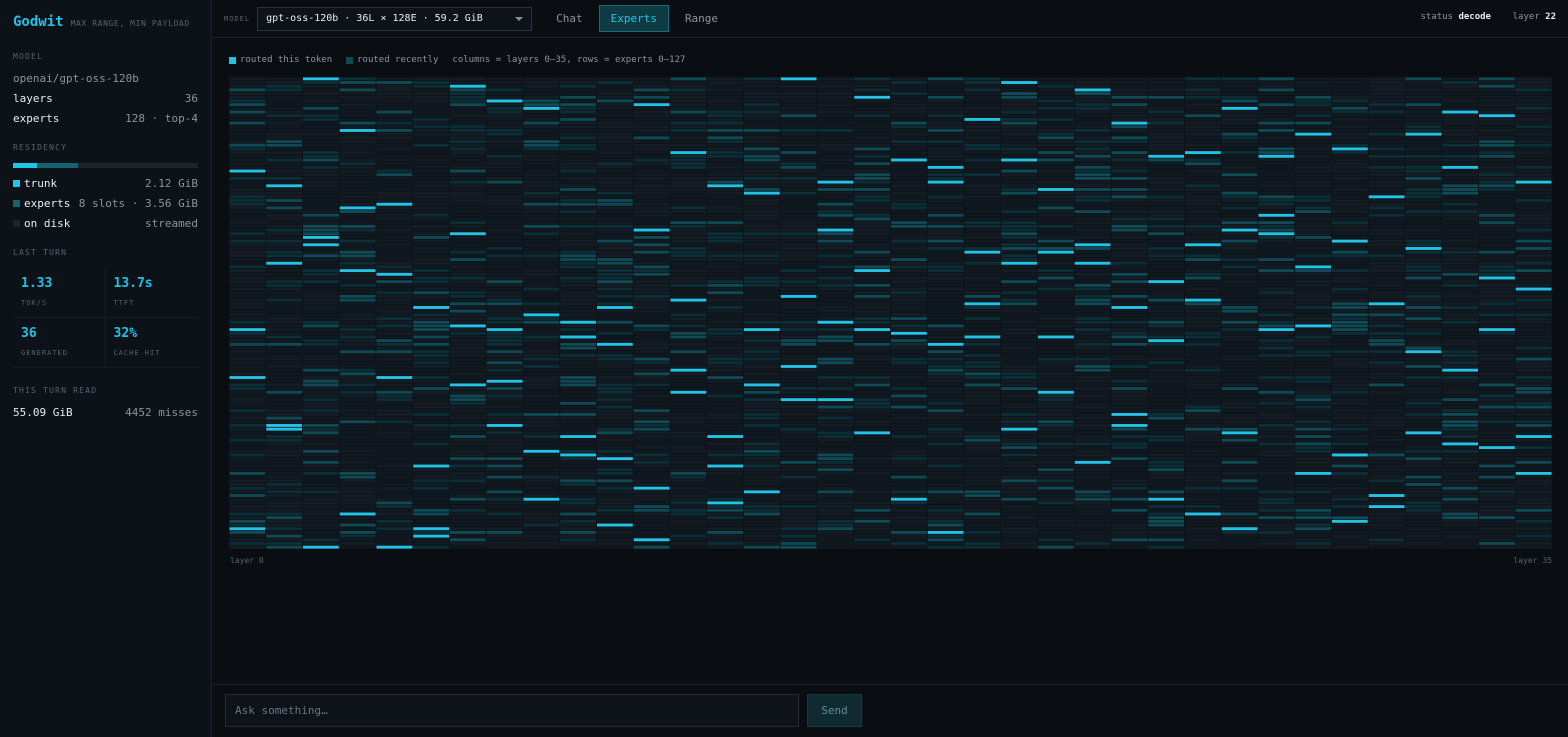 This screenshot has height=737, width=1568. I want to click on chat-input, so click(512, 710).